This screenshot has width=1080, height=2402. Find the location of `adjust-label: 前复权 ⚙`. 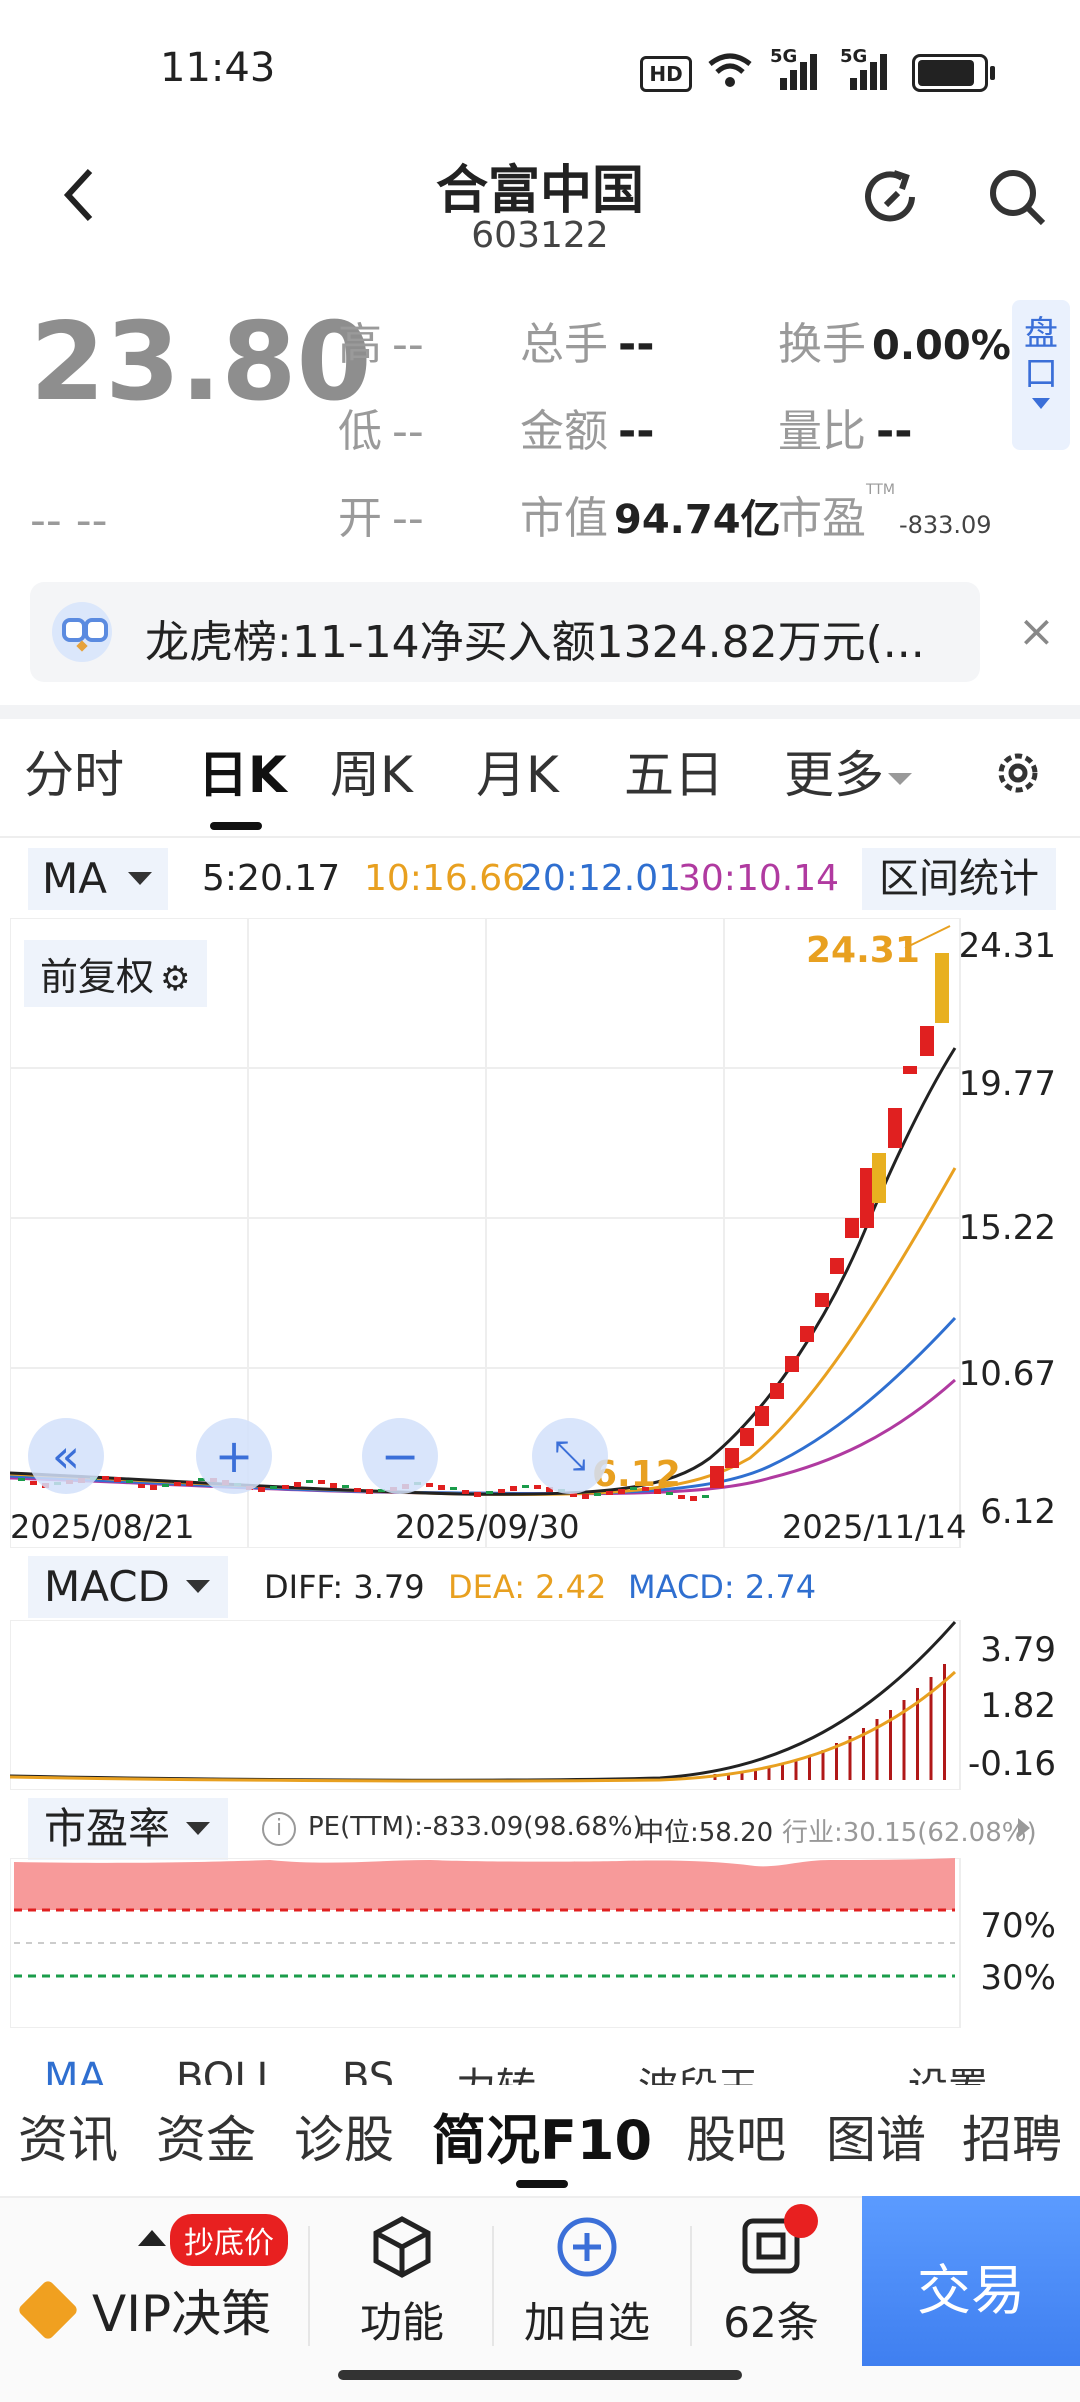

adjust-label: 前复权 ⚙ is located at coordinates (115, 973).